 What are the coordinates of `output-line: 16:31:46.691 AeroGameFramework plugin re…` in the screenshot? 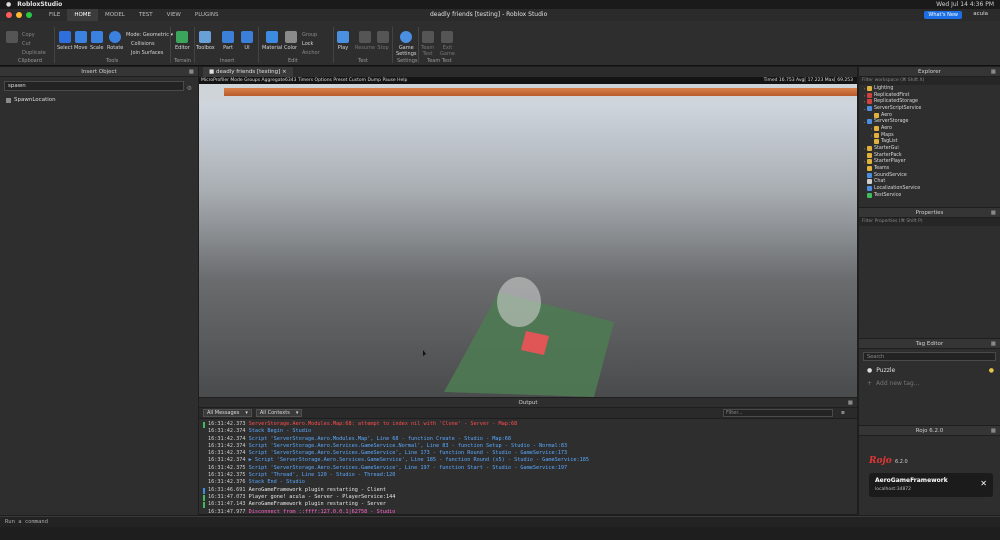 It's located at (528, 490).